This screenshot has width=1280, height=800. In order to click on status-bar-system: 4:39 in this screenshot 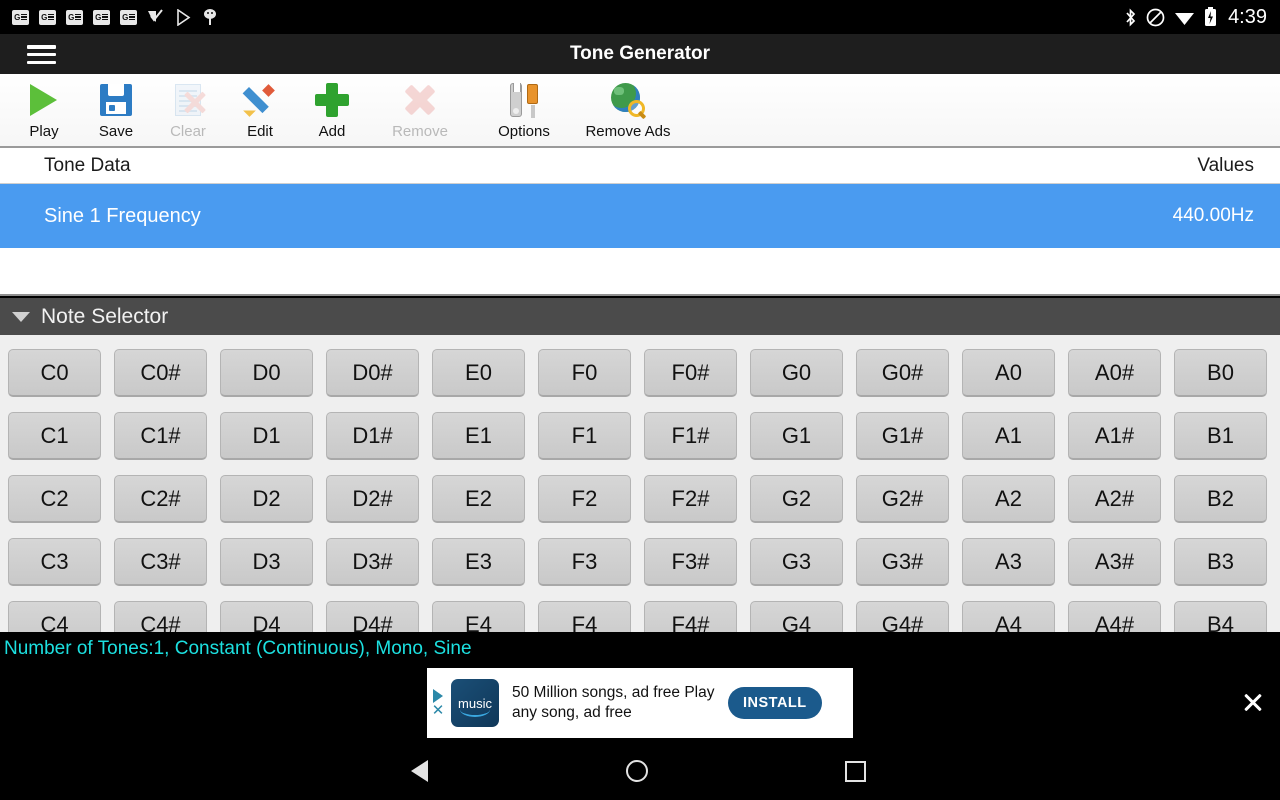, I will do `click(1202, 17)`.